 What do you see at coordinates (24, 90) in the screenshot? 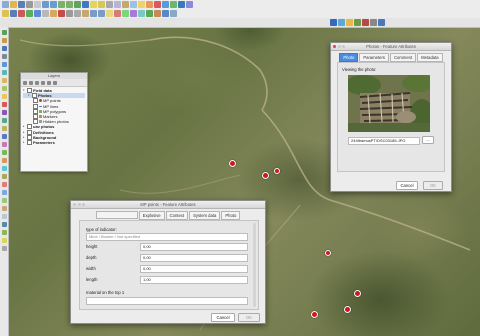
I see `chevron-down-icon: ▾` at bounding box center [24, 90].